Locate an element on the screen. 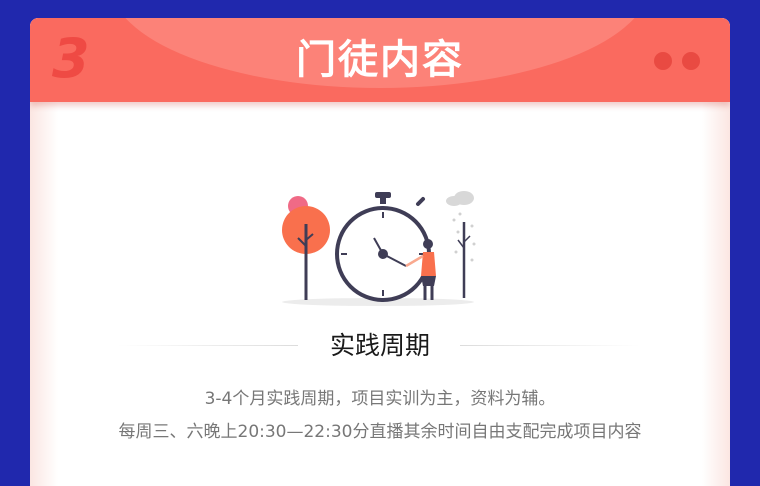 This screenshot has width=760, height=486. card-title: 门徒内容 is located at coordinates (380, 60).